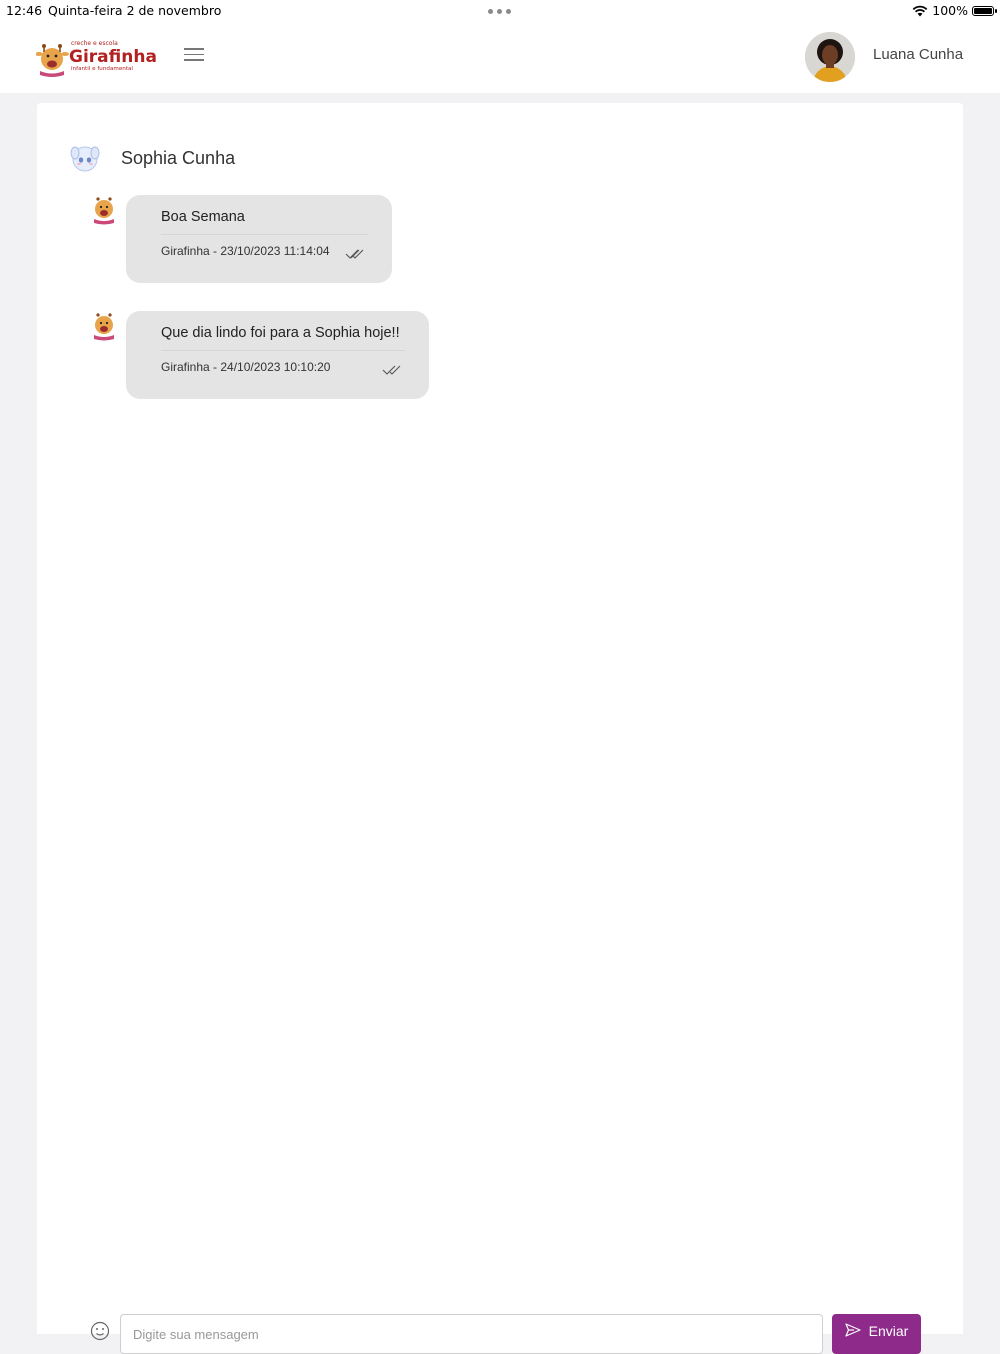  I want to click on send-button-label: Enviar, so click(888, 1331).